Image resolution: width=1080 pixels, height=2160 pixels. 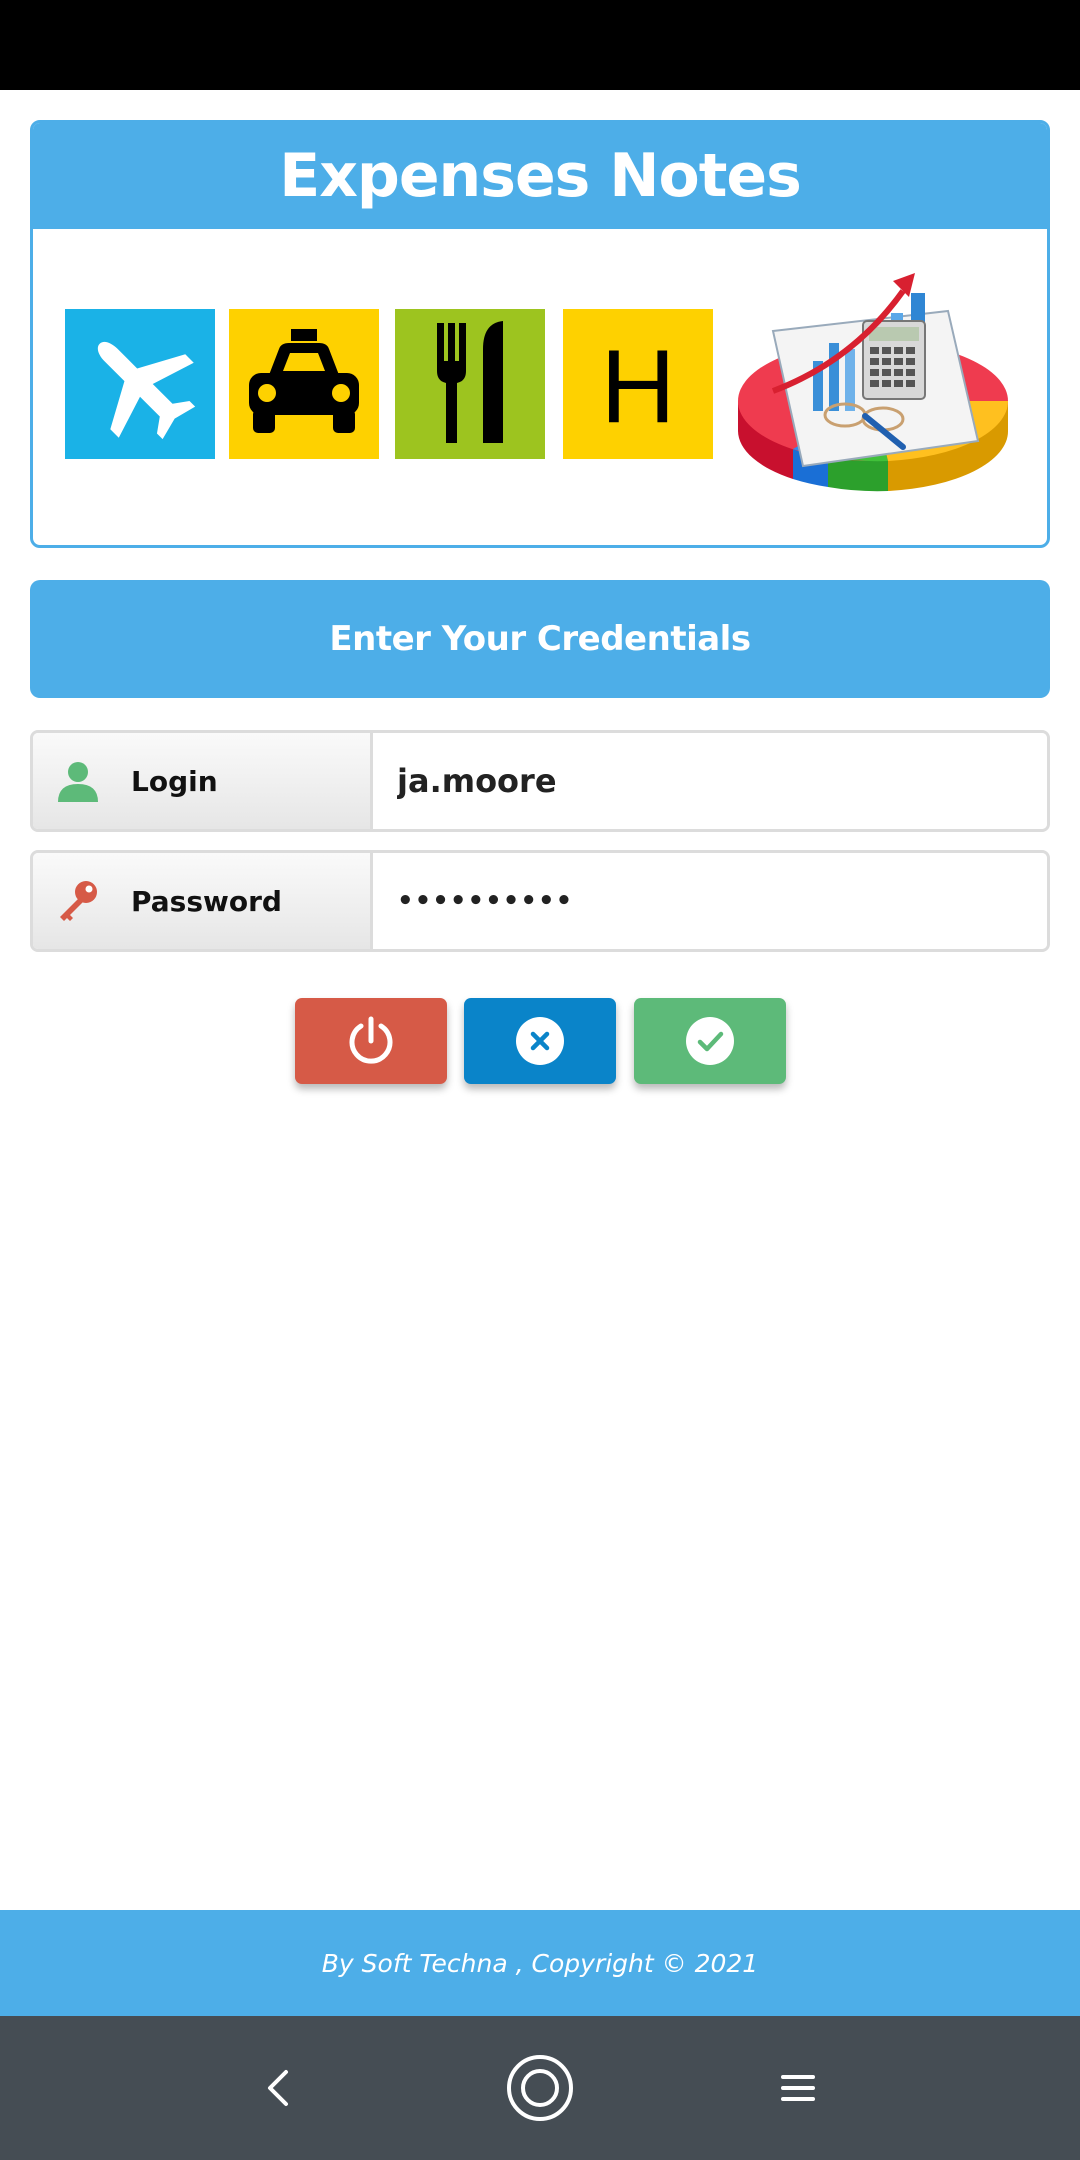 I want to click on app-title: Expenses Notes, so click(x=540, y=176).